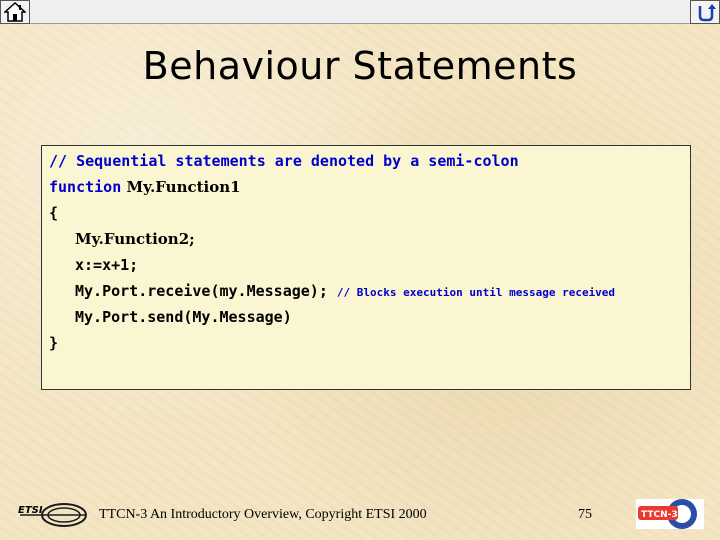 The width and height of the screenshot is (720, 540). Describe the element at coordinates (201, 291) in the screenshot. I see `receive-statement: My.Port.receive(my.Message);` at that location.